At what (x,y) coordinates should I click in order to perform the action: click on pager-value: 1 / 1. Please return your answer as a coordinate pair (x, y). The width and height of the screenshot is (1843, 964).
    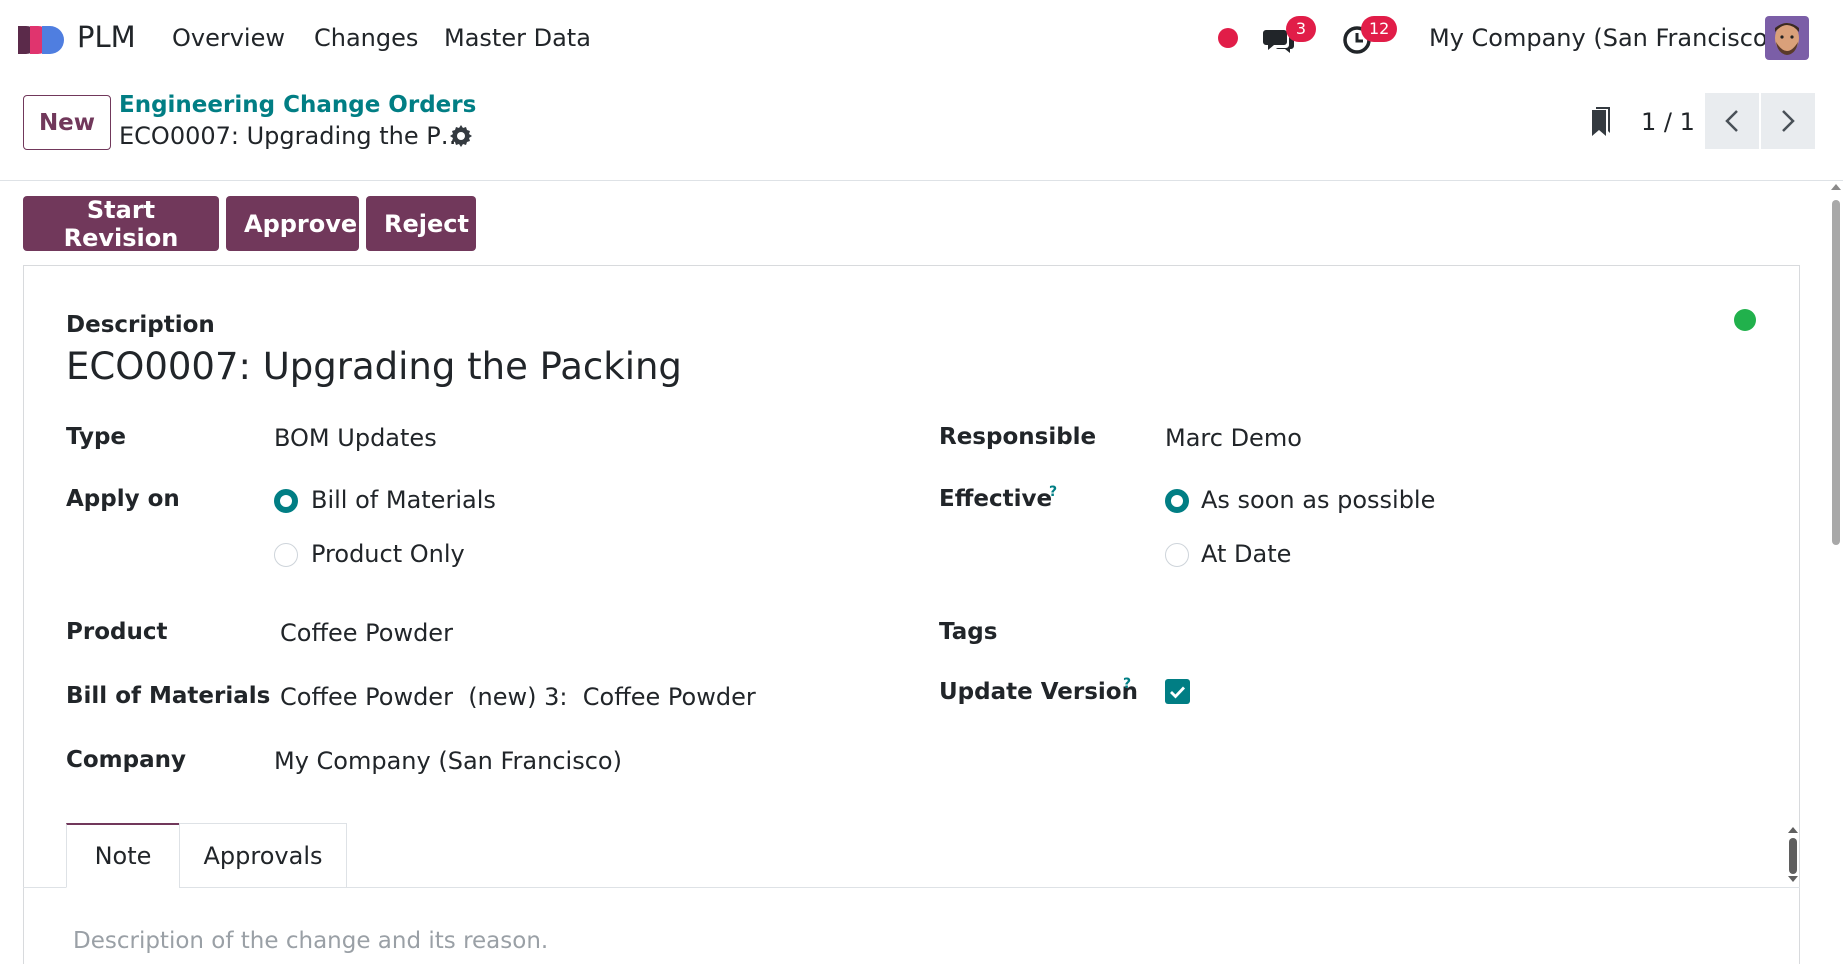
    Looking at the image, I should click on (1668, 122).